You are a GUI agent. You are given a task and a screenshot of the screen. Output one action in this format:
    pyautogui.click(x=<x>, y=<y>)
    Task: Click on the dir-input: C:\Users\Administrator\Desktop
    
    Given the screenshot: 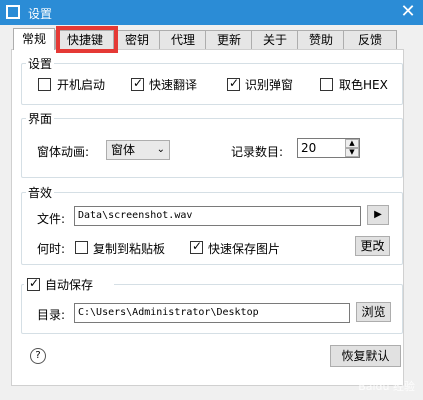 What is the action you would take?
    pyautogui.click(x=212, y=313)
    